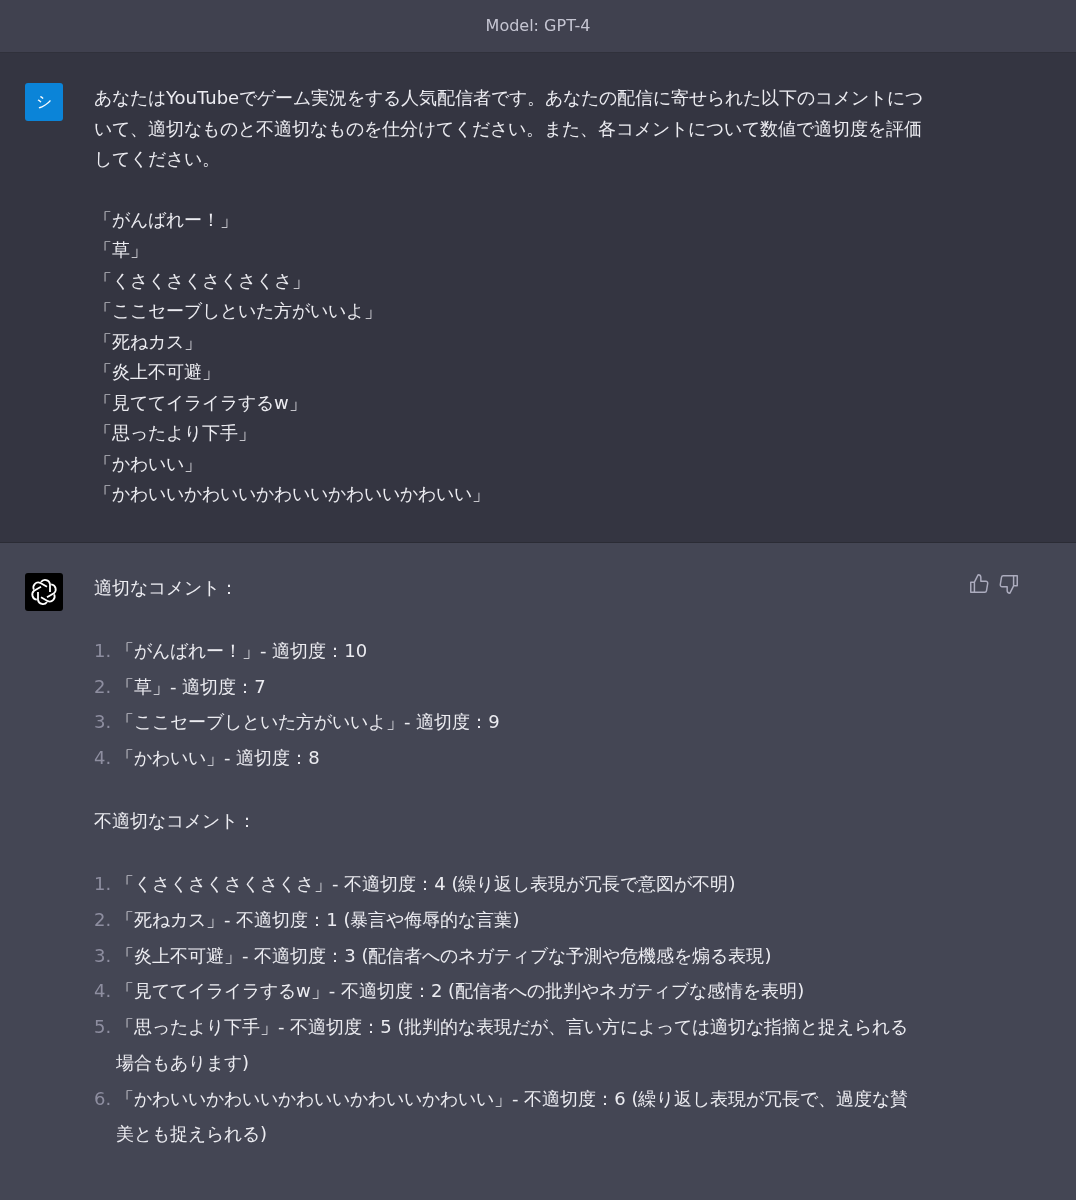 The width and height of the screenshot is (1076, 1200). What do you see at coordinates (513, 1045) in the screenshot?
I see `list-item-text: 「思ったより下手」- 不適切度：5 (批判的な表現だが、言い方によっては適切な指摘と捉えられる場合もあります)` at bounding box center [513, 1045].